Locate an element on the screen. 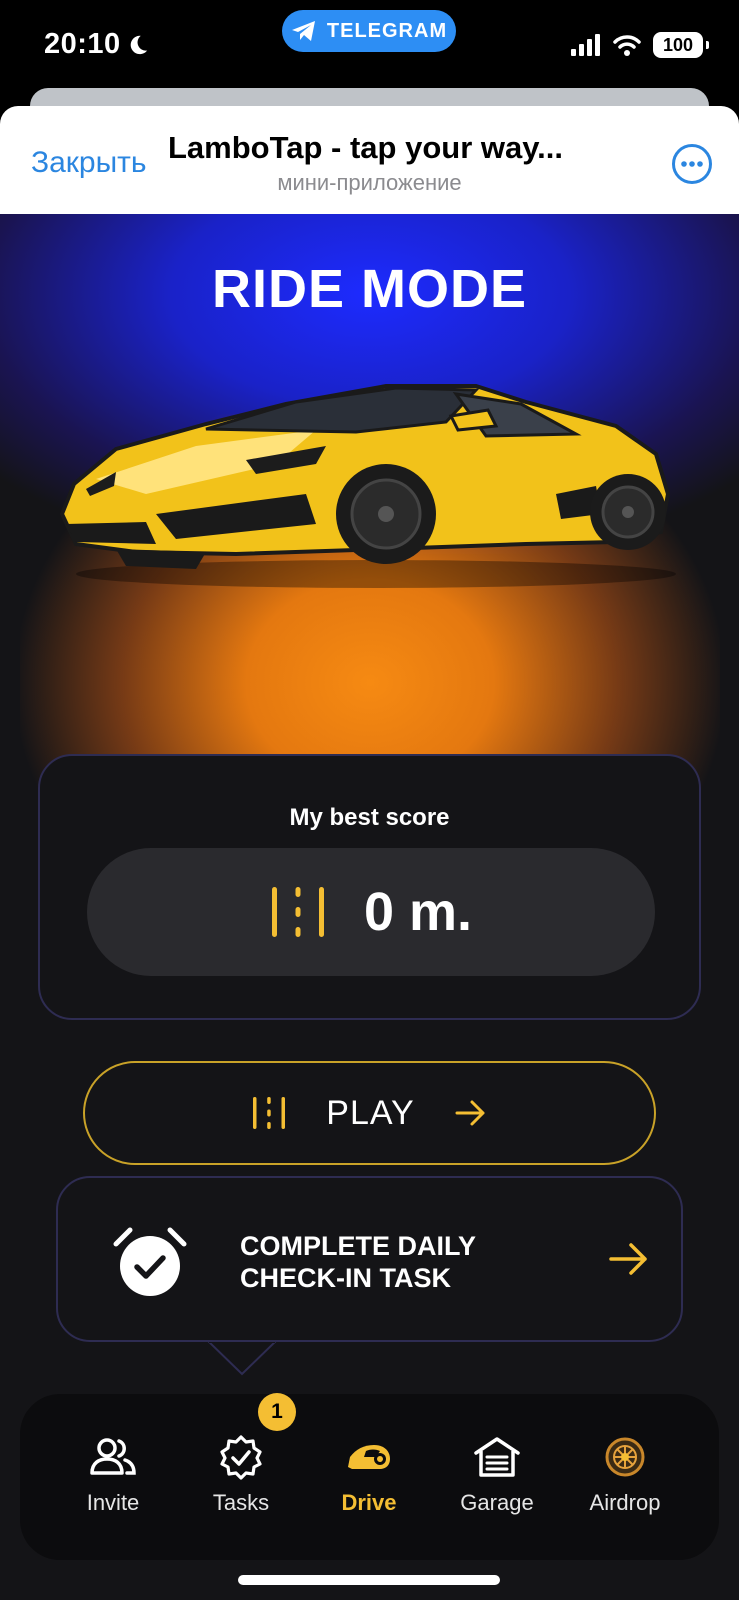 The width and height of the screenshot is (739, 1600). signal-icon is located at coordinates (585, 45).